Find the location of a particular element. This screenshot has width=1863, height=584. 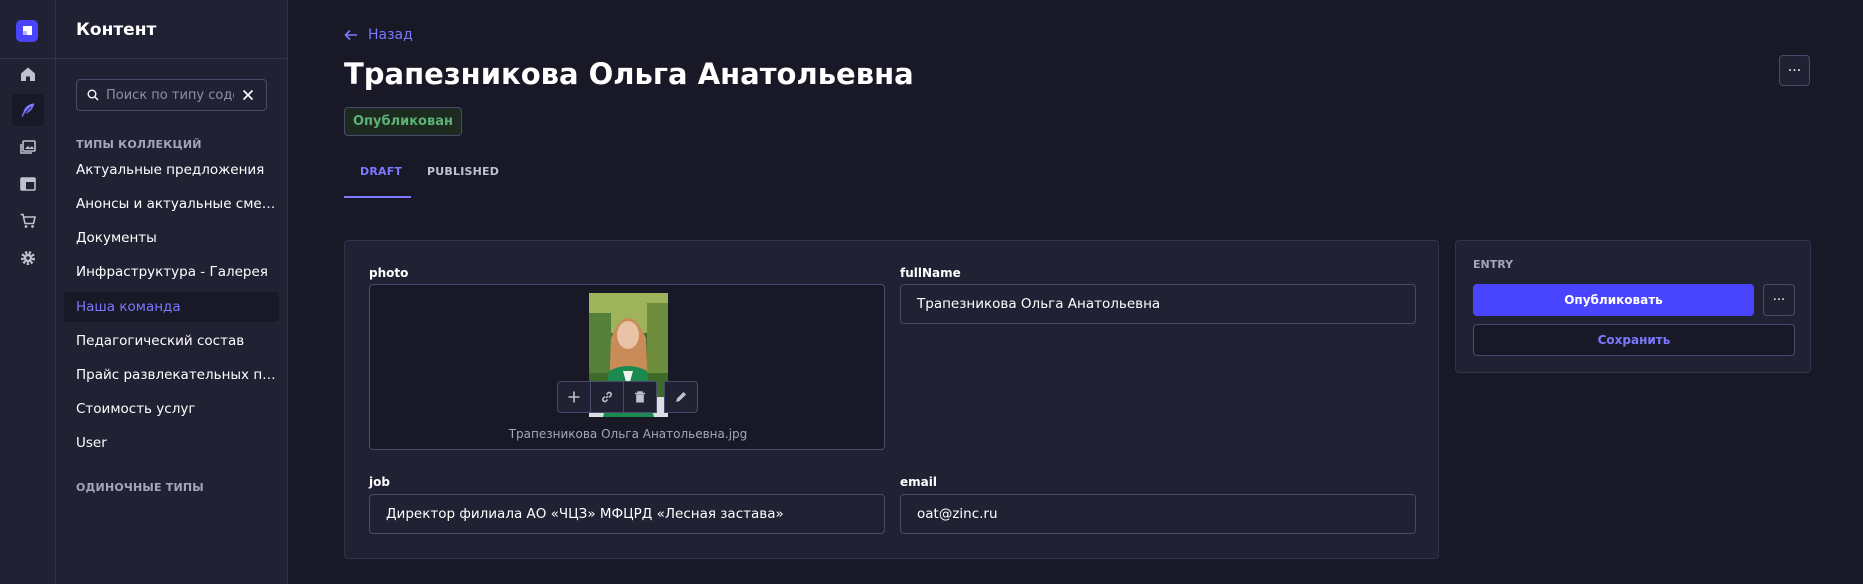

page-title: Трапезникова Ольга Анатольевна is located at coordinates (629, 74).